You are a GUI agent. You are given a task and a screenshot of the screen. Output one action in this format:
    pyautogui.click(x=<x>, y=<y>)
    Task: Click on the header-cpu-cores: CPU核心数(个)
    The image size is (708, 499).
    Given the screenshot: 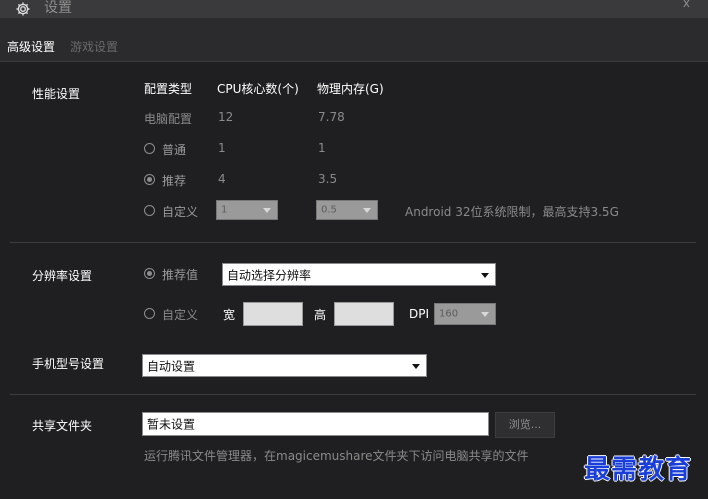 What is the action you would take?
    pyautogui.click(x=258, y=89)
    